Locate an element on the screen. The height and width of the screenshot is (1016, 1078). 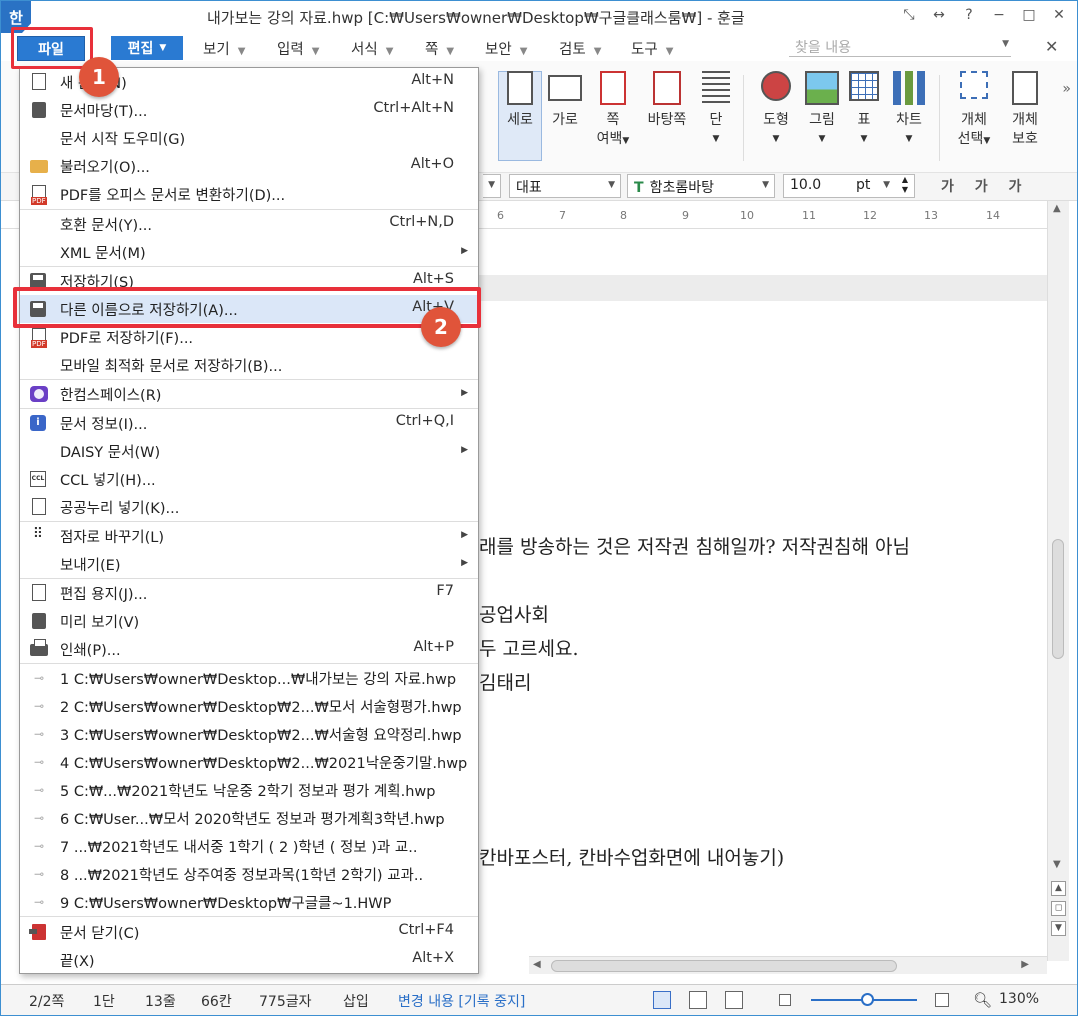
scroll-right-icon: ▶ is located at coordinates (1025, 964).